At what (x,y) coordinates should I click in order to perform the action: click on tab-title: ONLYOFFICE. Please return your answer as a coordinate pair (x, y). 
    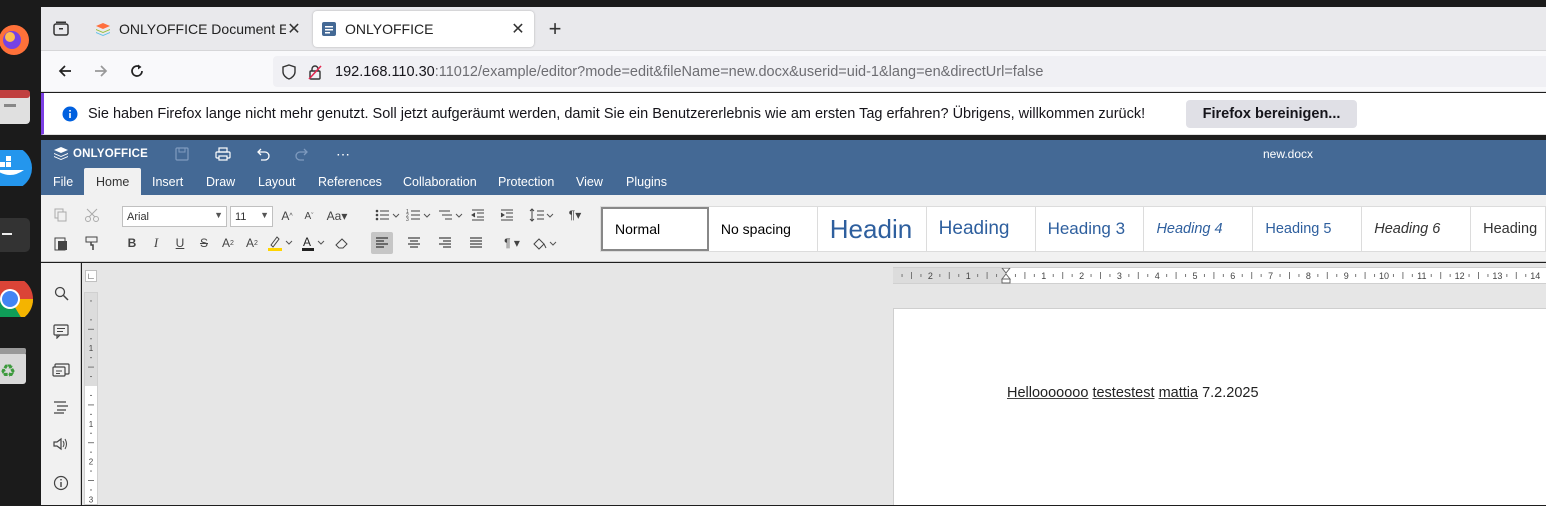
    Looking at the image, I should click on (389, 29).